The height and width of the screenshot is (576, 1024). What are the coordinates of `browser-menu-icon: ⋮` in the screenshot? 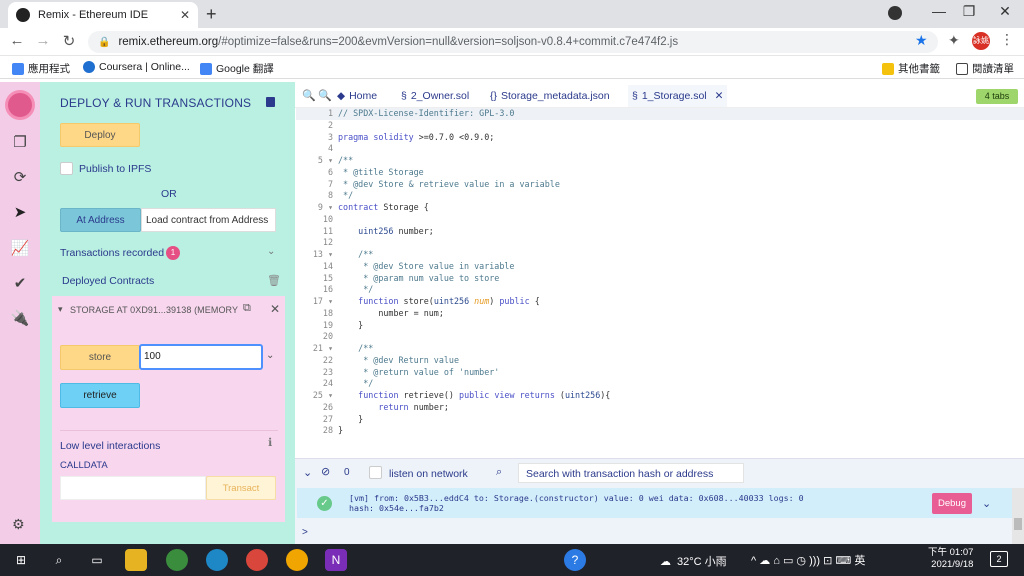 It's located at (1007, 39).